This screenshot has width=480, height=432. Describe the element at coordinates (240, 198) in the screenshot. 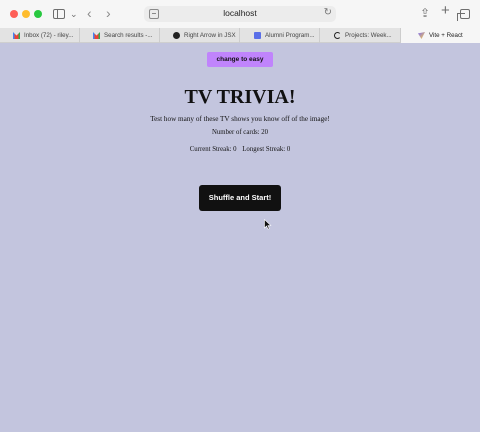

I see `shuffle-and-start-button: Shuffle and Start!` at that location.